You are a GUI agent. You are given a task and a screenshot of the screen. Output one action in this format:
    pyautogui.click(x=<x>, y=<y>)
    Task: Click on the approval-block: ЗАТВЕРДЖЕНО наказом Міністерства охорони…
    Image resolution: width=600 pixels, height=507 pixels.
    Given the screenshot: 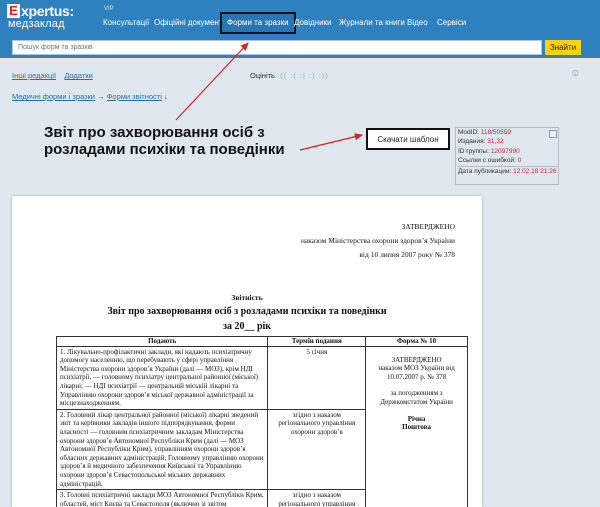 What is the action you would take?
    pyautogui.click(x=378, y=241)
    